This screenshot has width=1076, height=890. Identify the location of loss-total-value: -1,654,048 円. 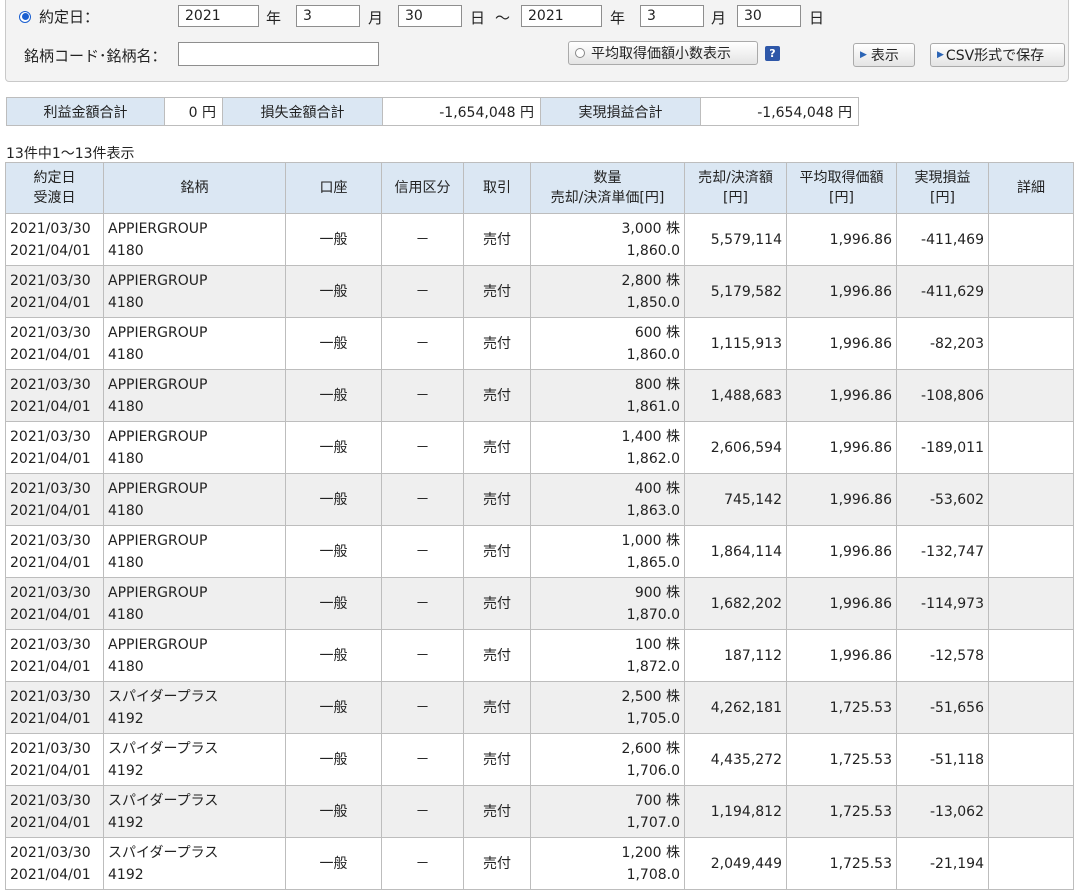
(461, 111).